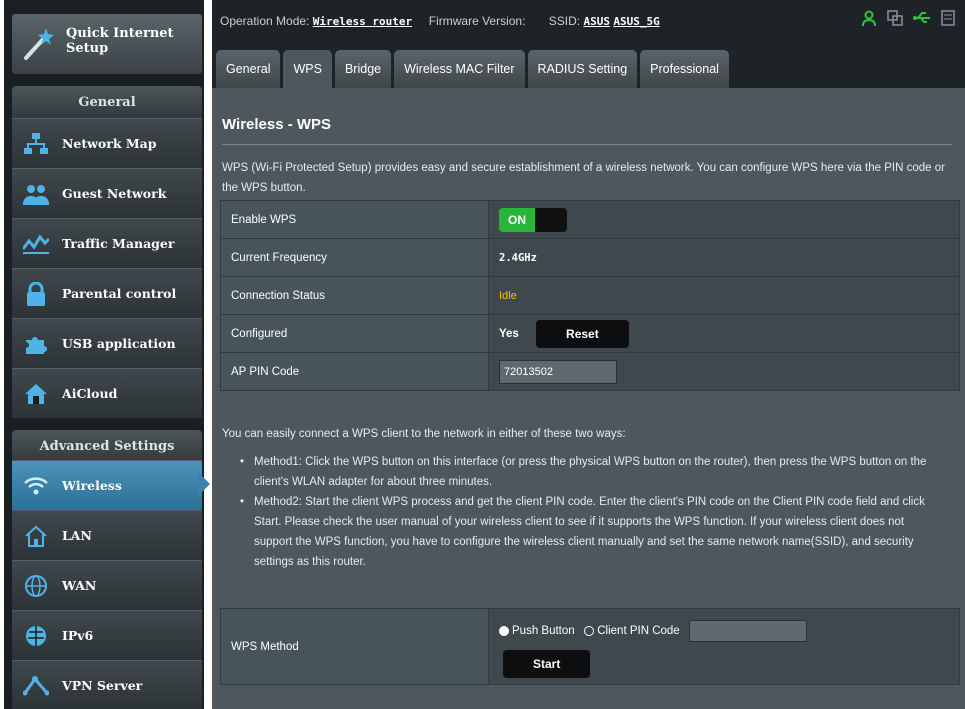 The height and width of the screenshot is (709, 965). Describe the element at coordinates (684, 69) in the screenshot. I see `tab-professional: Professional` at that location.